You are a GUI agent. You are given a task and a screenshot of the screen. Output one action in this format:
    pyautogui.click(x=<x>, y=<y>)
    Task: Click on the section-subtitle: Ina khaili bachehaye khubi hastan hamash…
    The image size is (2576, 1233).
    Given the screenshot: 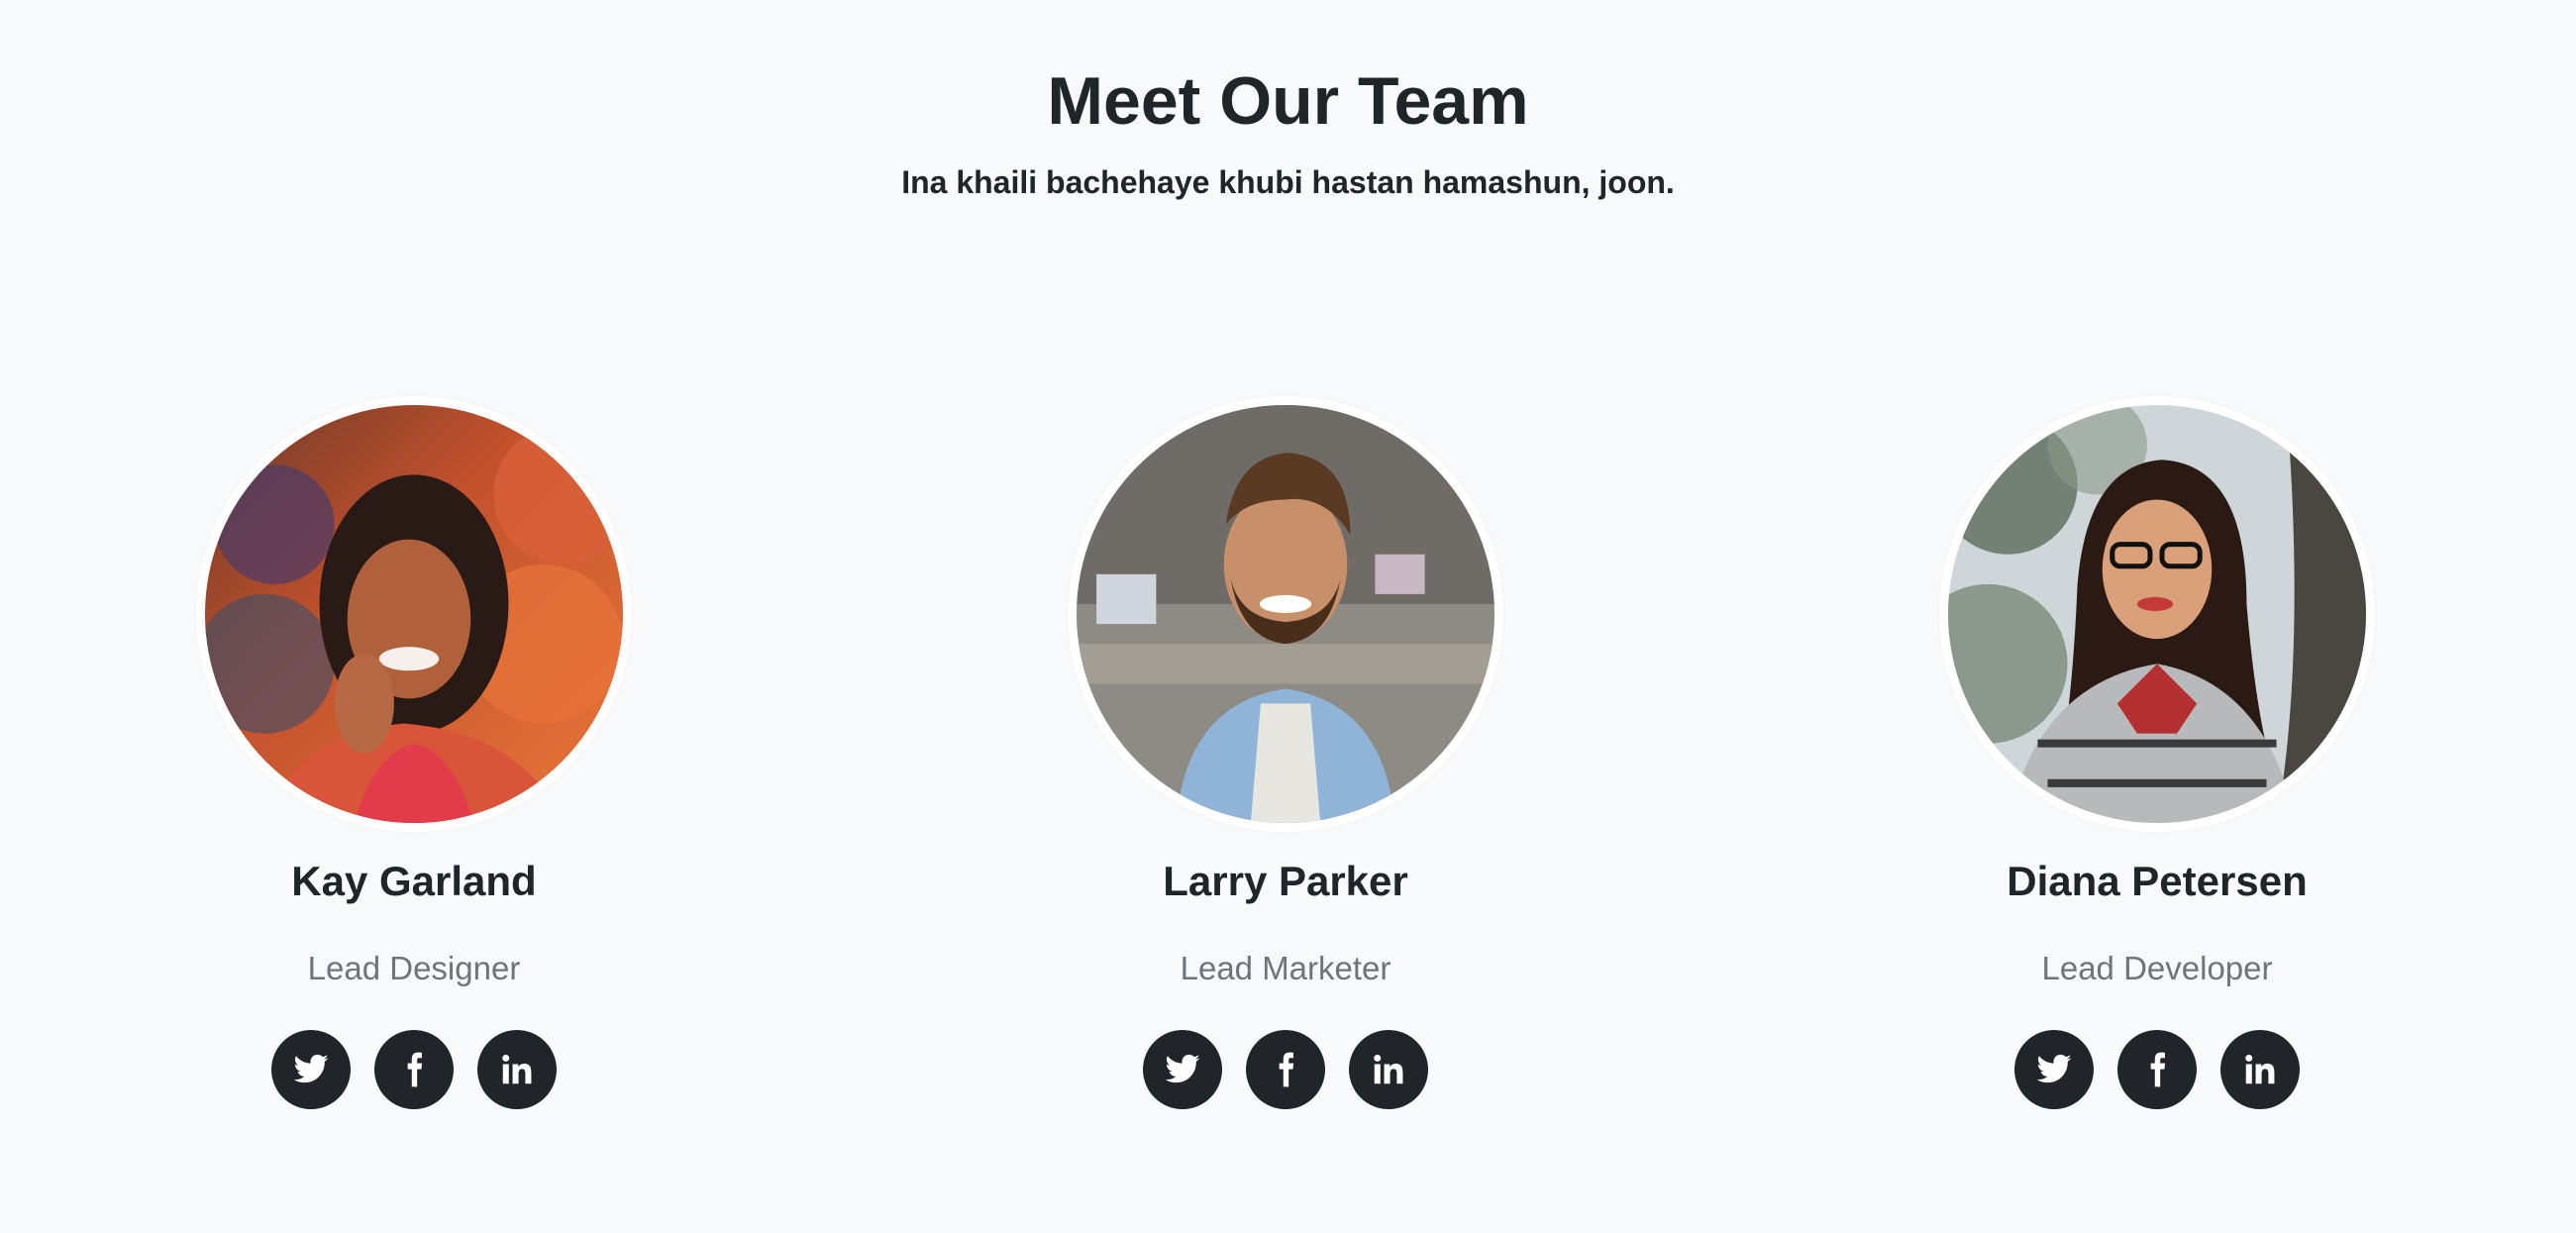 What is the action you would take?
    pyautogui.click(x=1288, y=182)
    